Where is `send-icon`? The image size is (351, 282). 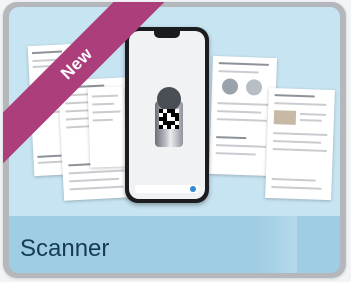
send-icon is located at coordinates (193, 189).